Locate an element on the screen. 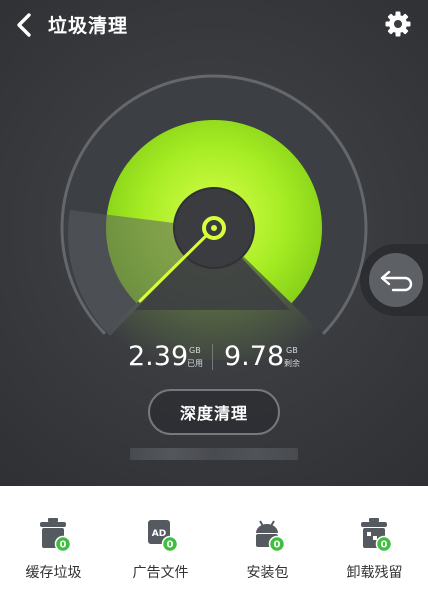 This screenshot has width=428, height=603. tool-label: 卸载残留 is located at coordinates (374, 573).